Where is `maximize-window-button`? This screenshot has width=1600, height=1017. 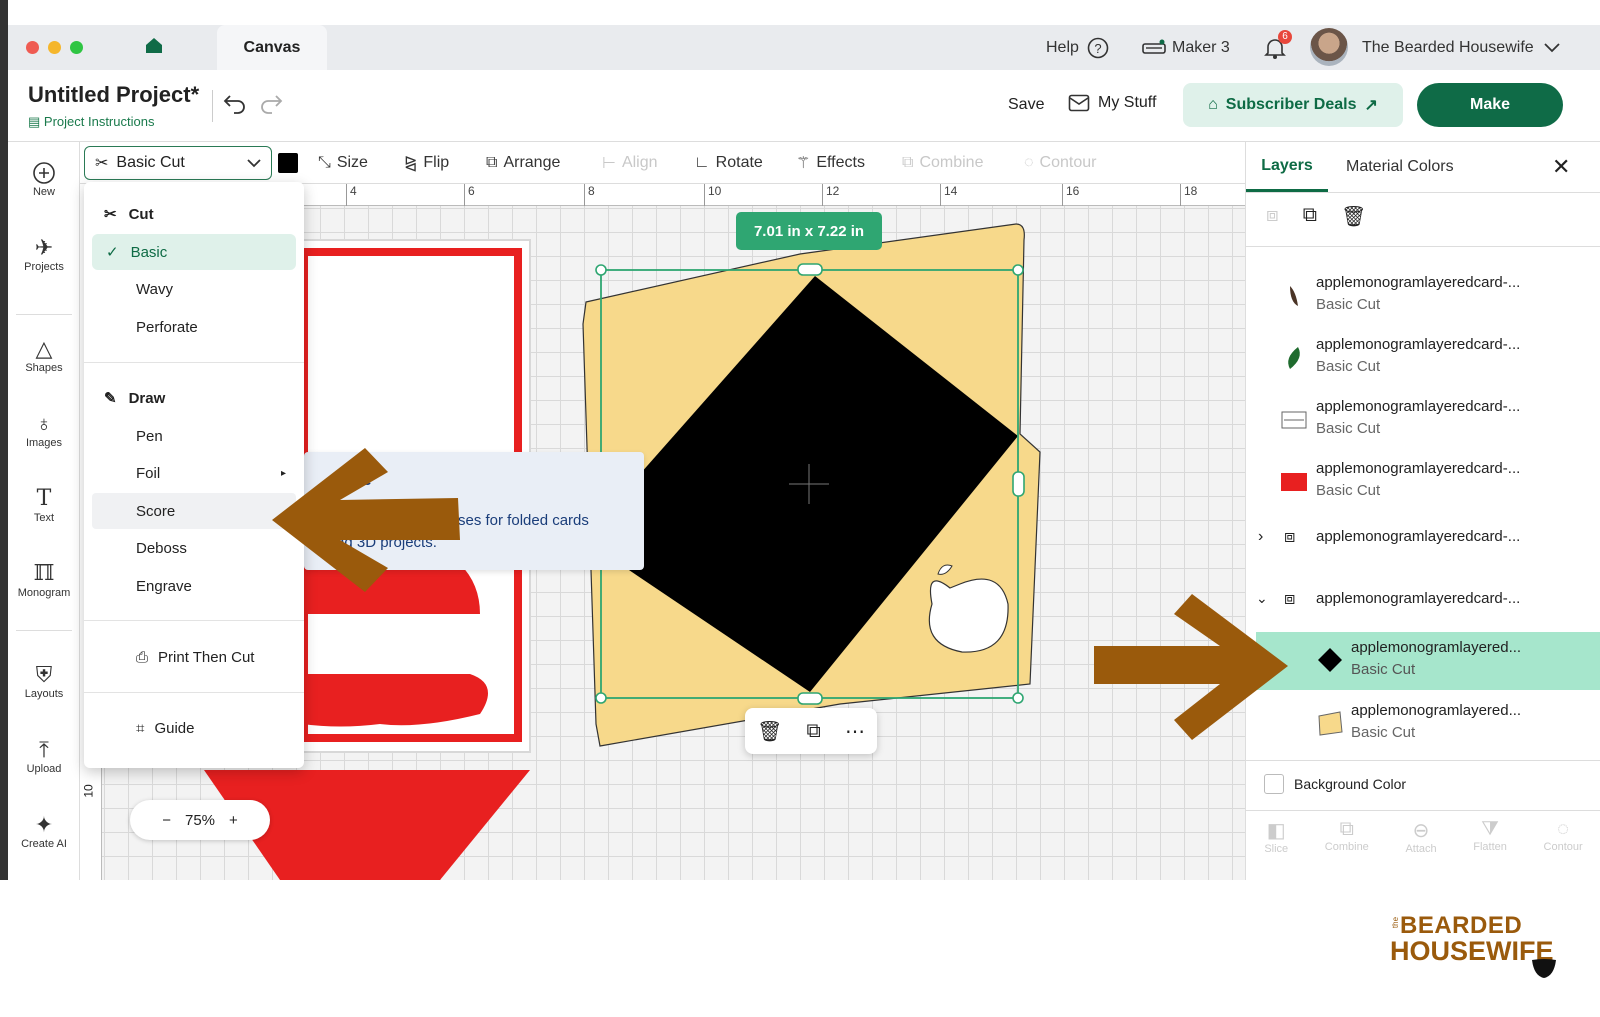
maximize-window-button is located at coordinates (76, 47).